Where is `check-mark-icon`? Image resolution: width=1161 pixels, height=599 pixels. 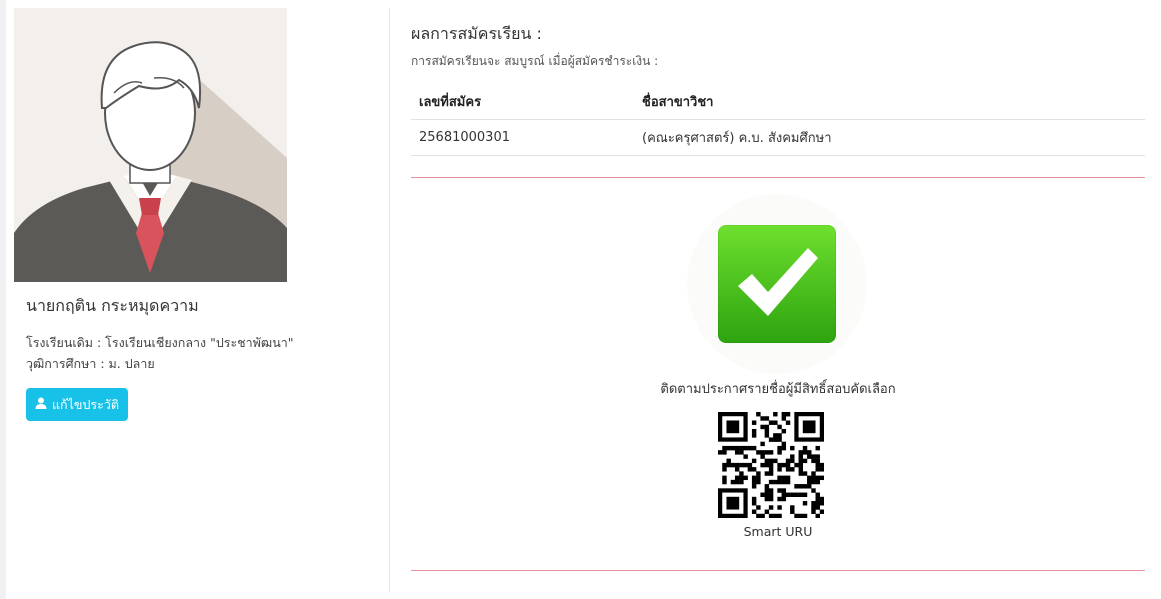
check-mark-icon is located at coordinates (777, 284).